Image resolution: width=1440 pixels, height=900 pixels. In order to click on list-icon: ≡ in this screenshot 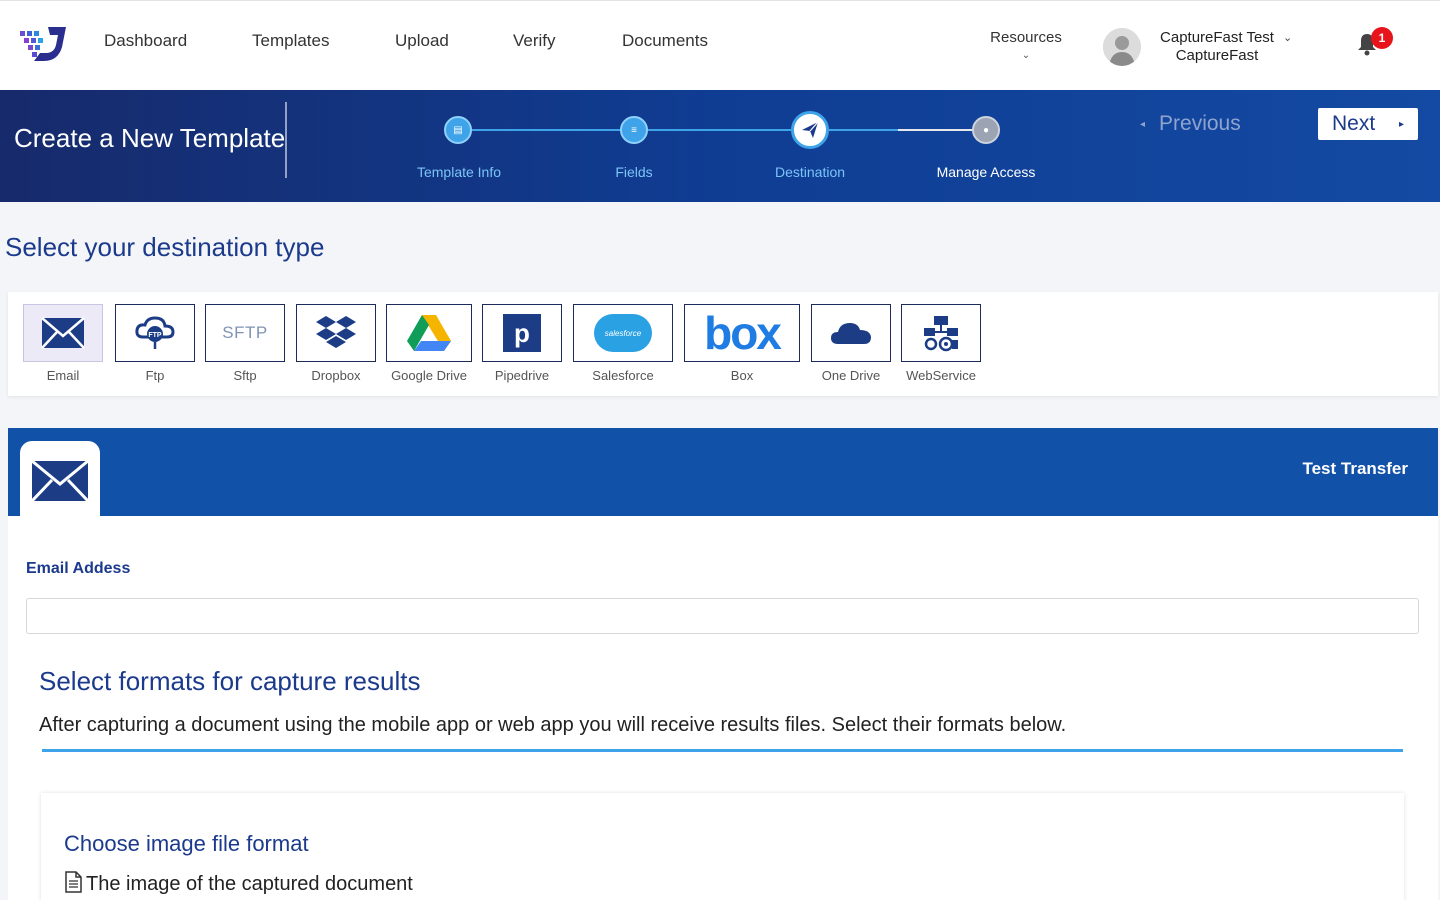, I will do `click(634, 130)`.